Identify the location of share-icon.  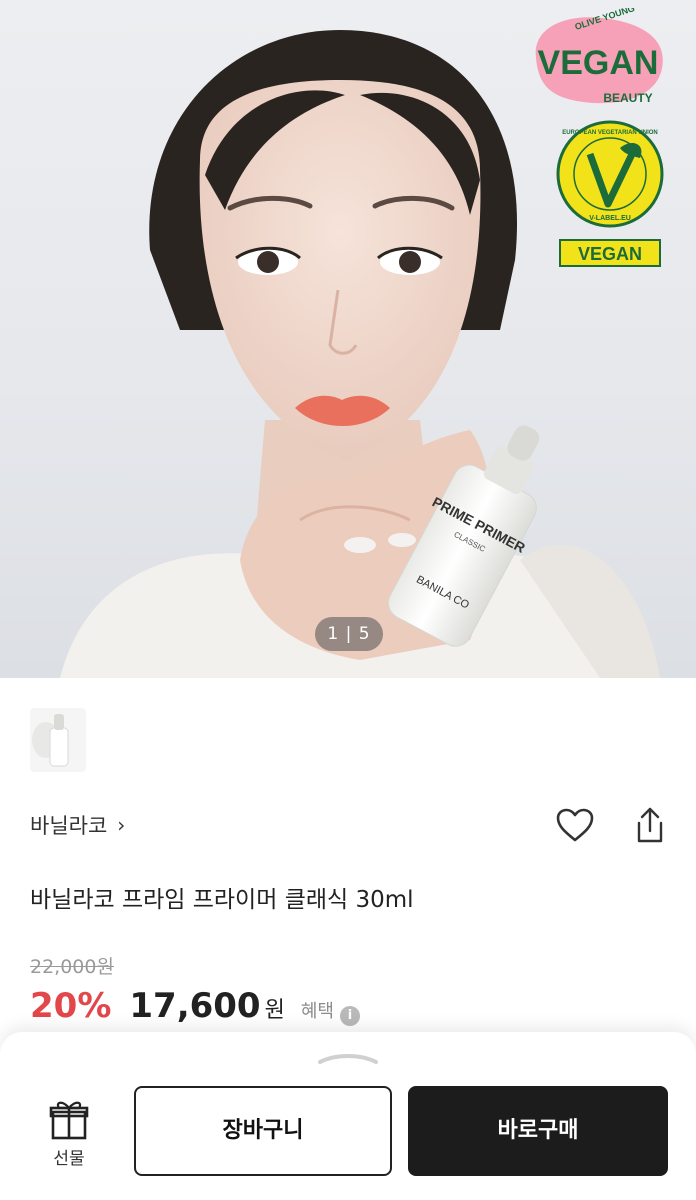
(650, 825).